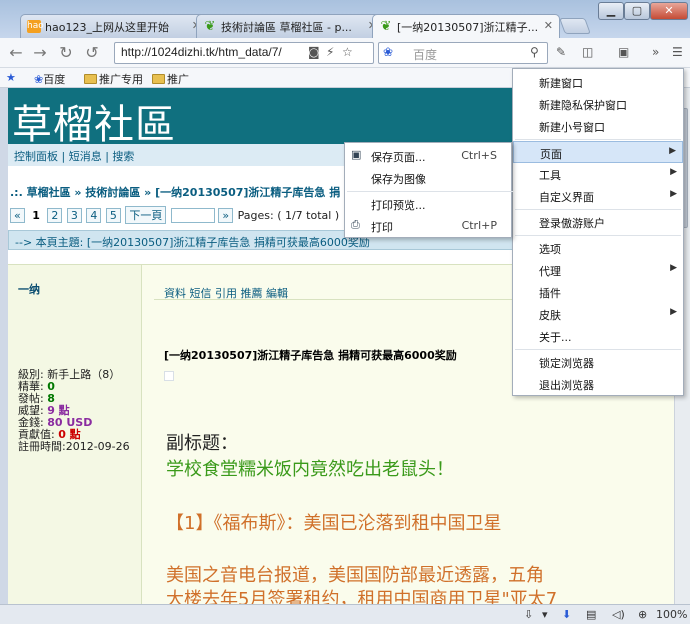  I want to click on chevron-down-icon: ▾, so click(545, 614).